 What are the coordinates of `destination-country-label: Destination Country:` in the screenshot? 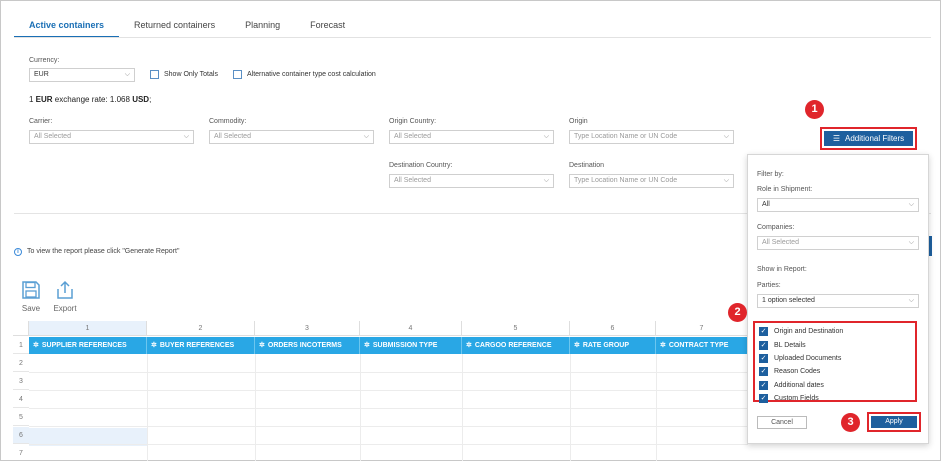 It's located at (421, 165).